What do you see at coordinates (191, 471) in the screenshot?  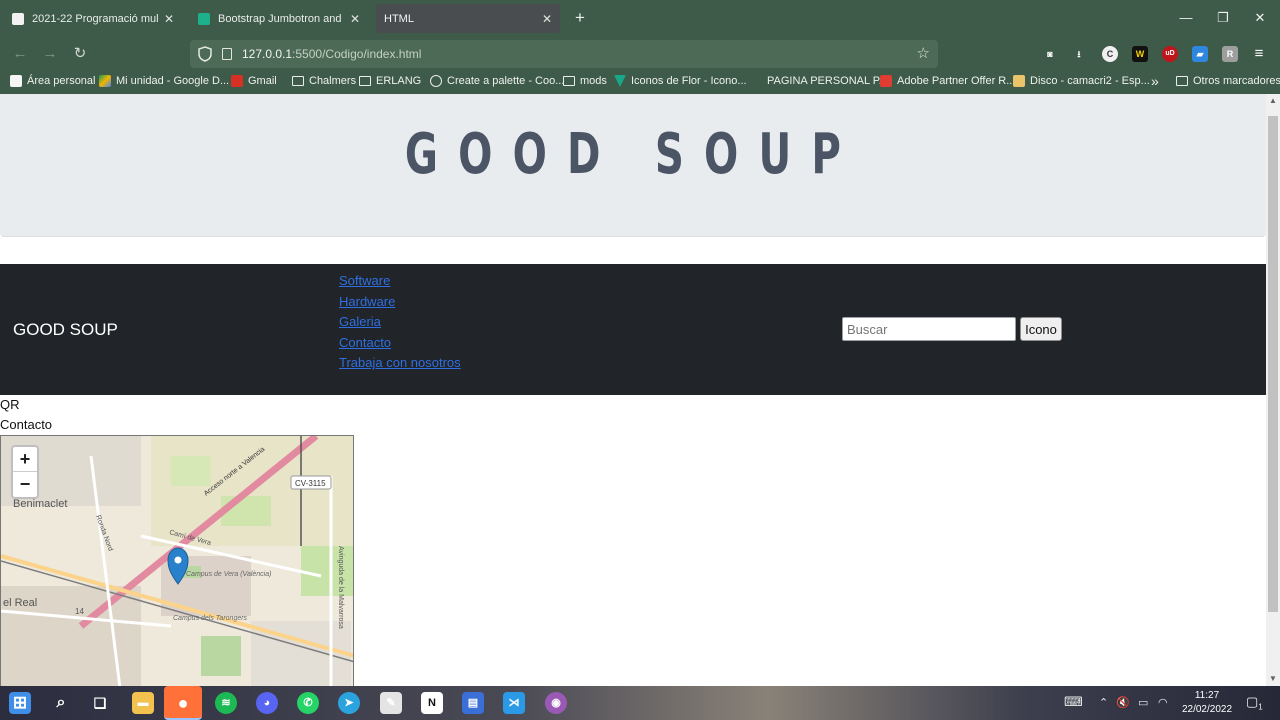 I see `map-field-area` at bounding box center [191, 471].